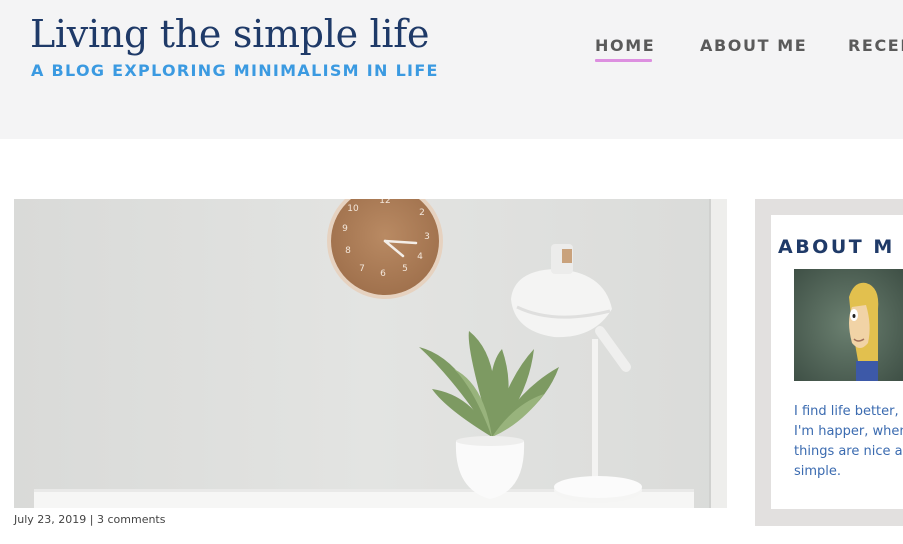 The image size is (903, 544). I want to click on svg-text: 5, so click(405, 269).